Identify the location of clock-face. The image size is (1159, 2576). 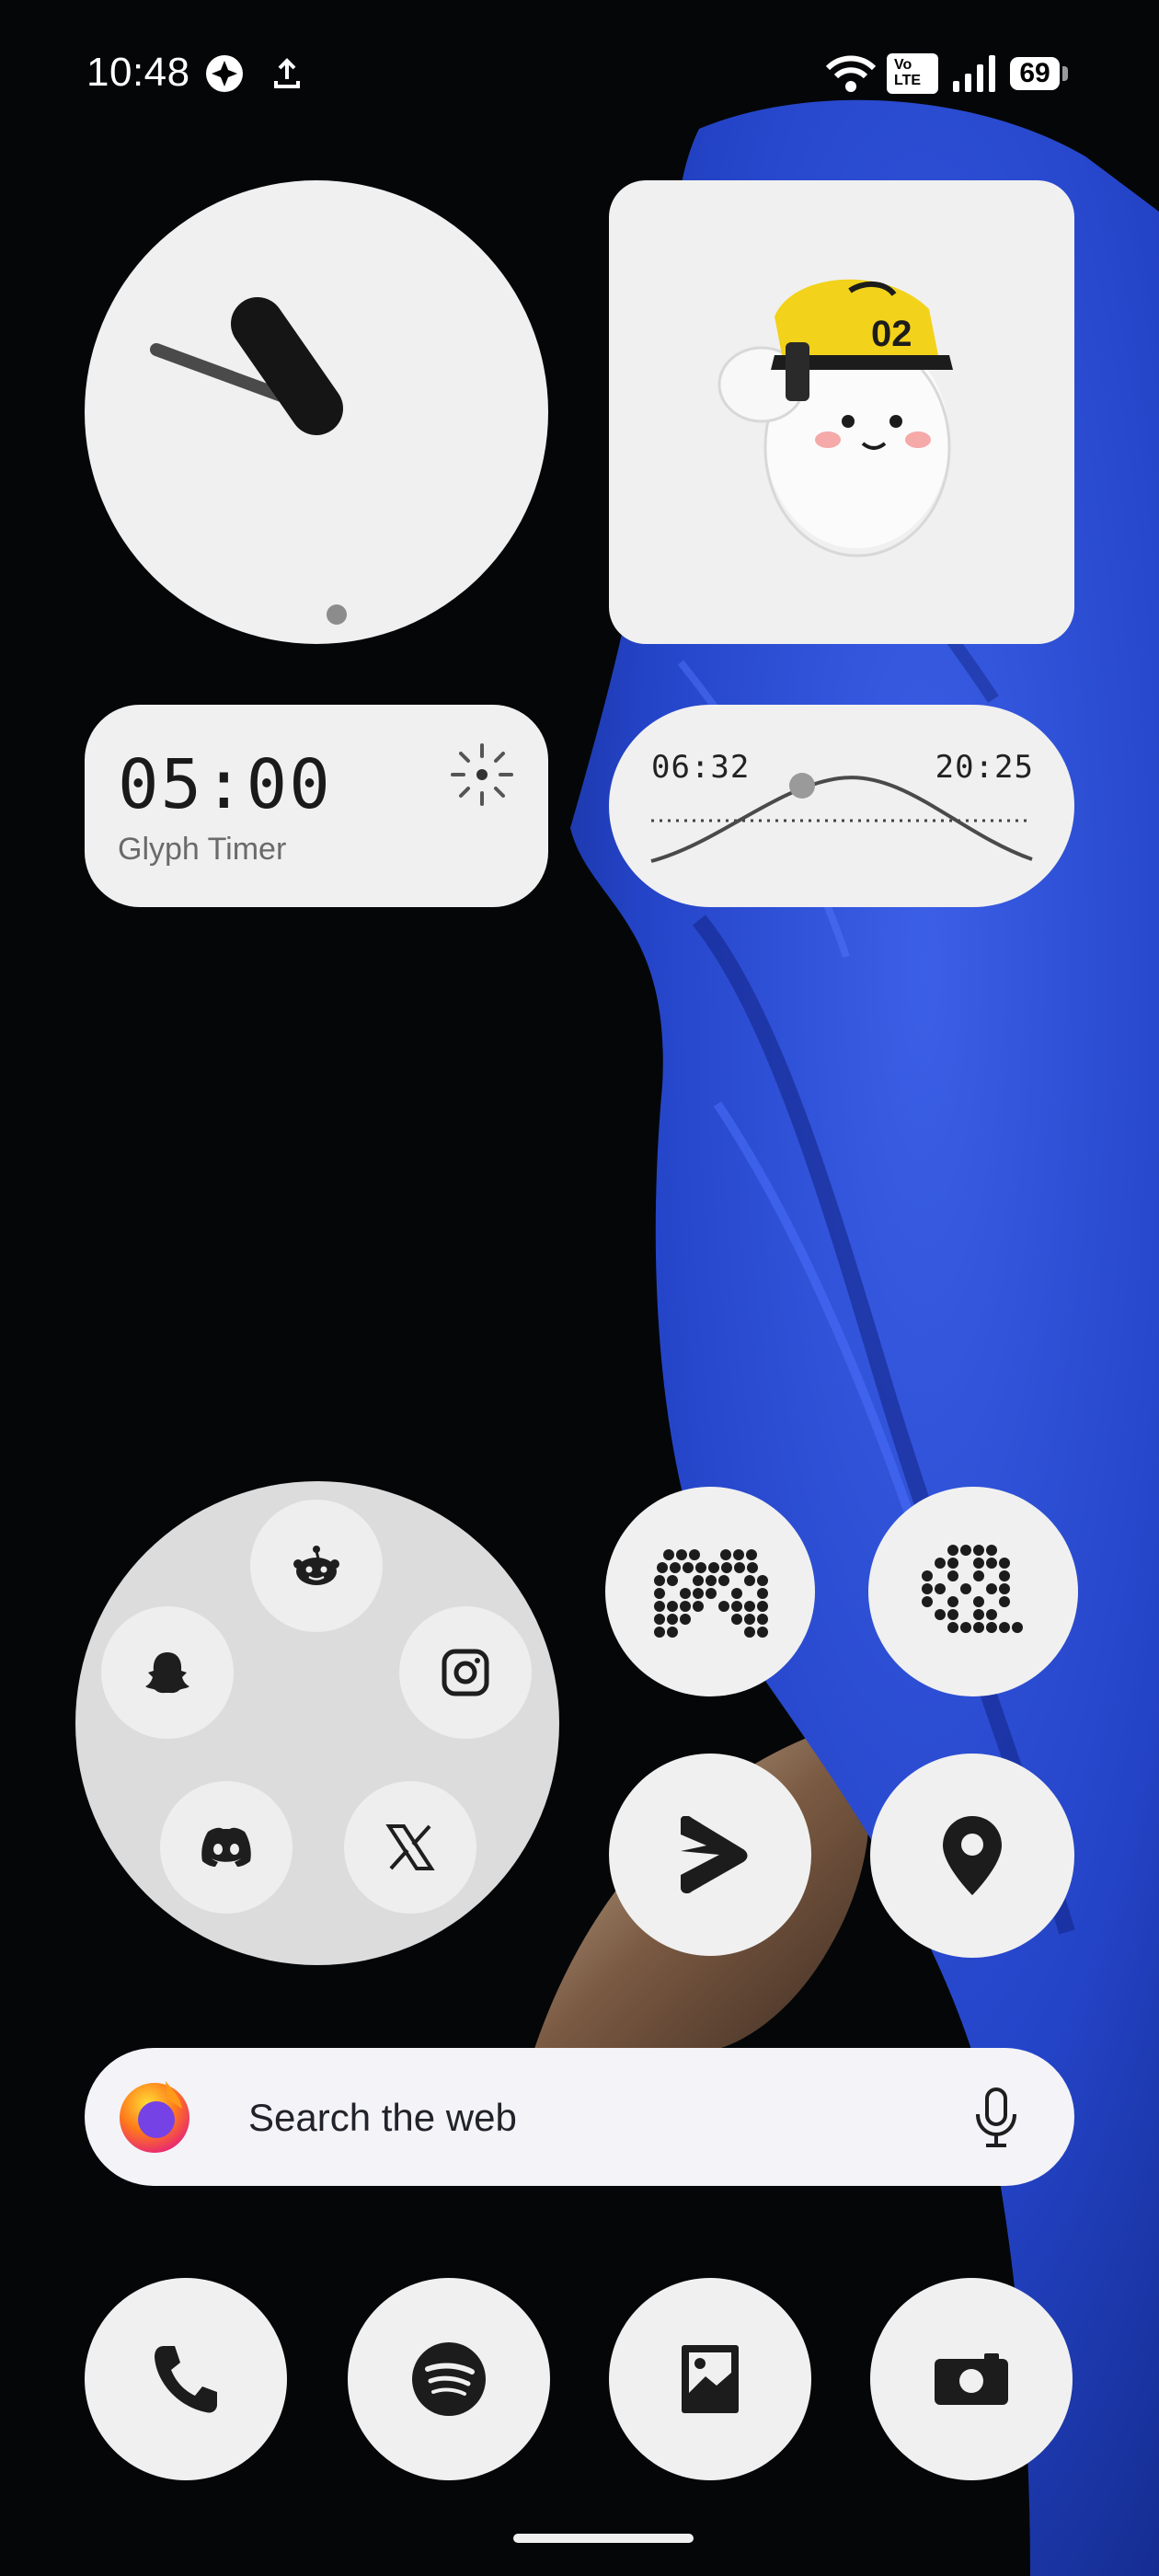
(248, 461).